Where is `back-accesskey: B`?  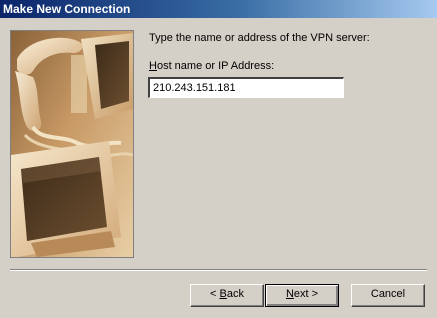
back-accesskey: B is located at coordinates (223, 294).